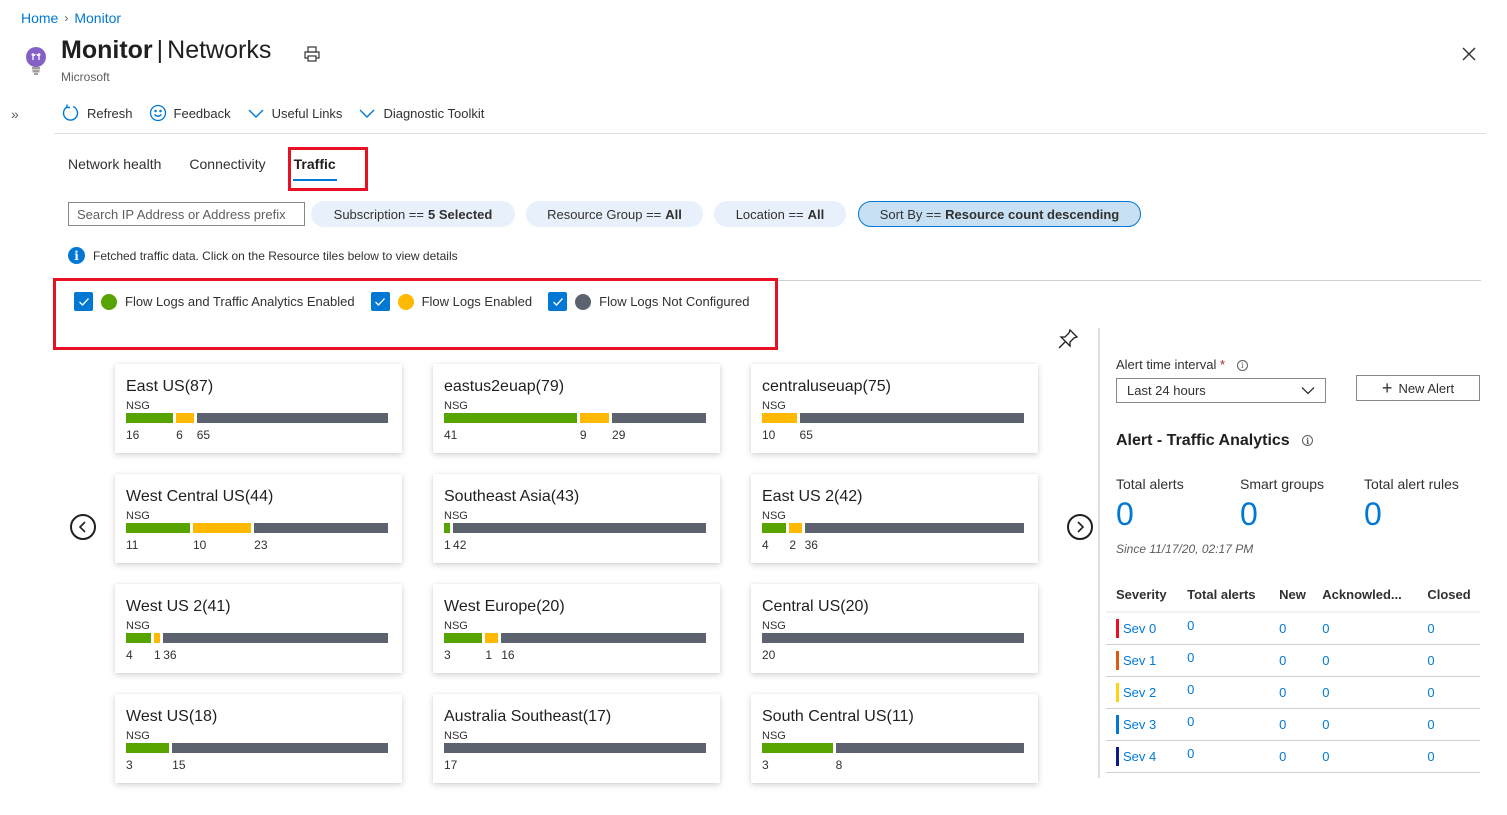  What do you see at coordinates (1418, 388) in the screenshot?
I see `new-alert-button: + New Alert` at bounding box center [1418, 388].